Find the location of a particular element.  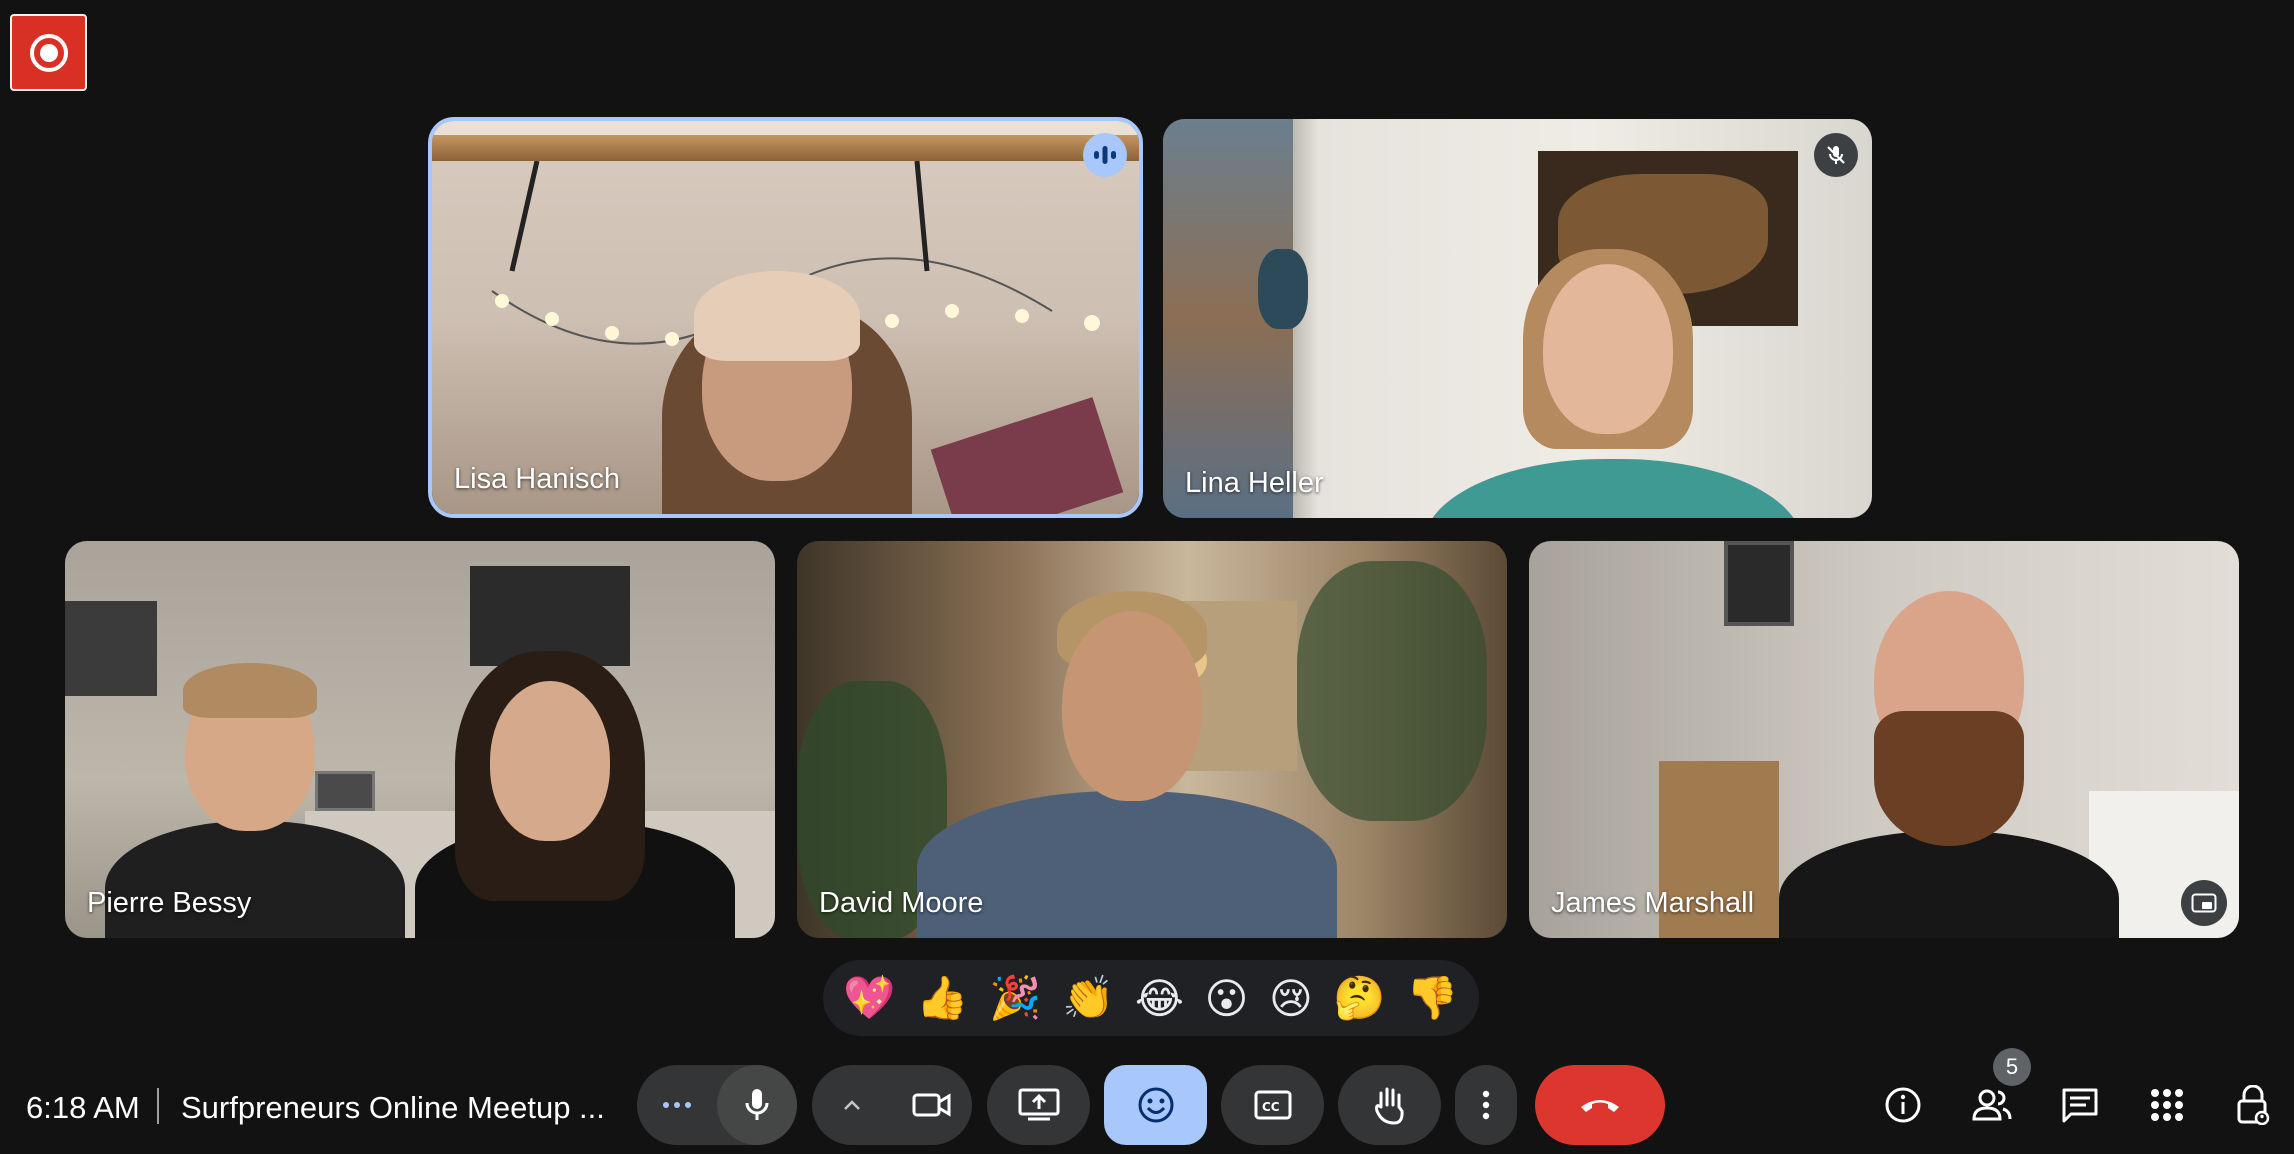

more-options-button is located at coordinates (1486, 1105).